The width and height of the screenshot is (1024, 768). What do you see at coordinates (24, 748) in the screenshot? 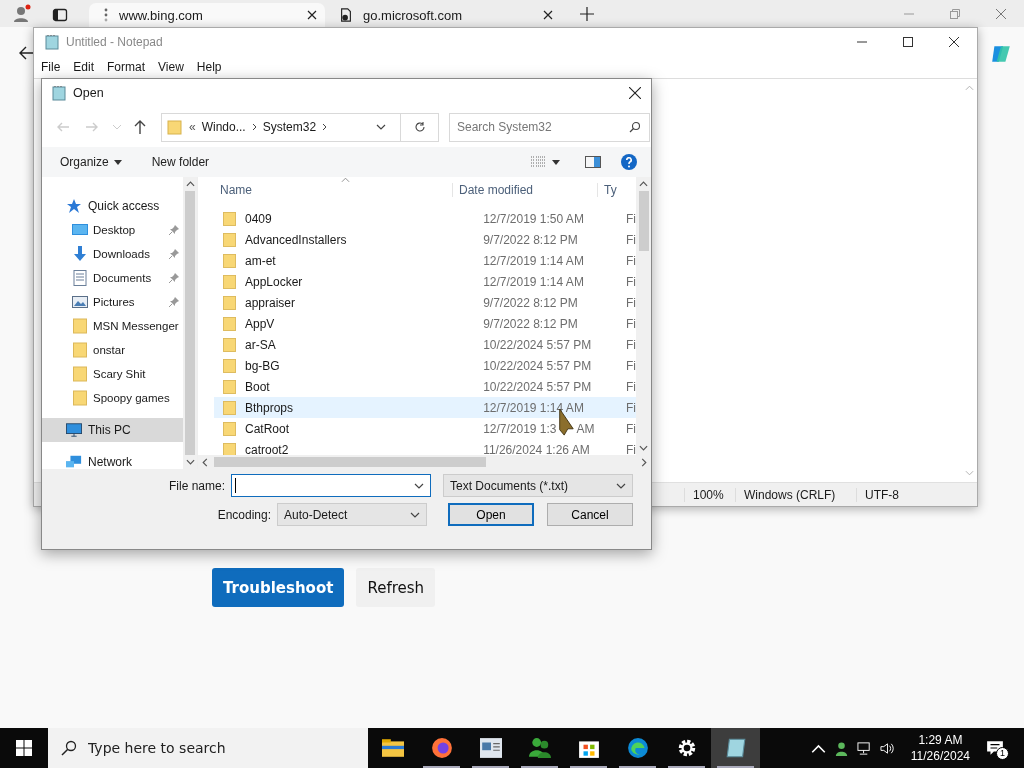
I see `windows-start-icon` at bounding box center [24, 748].